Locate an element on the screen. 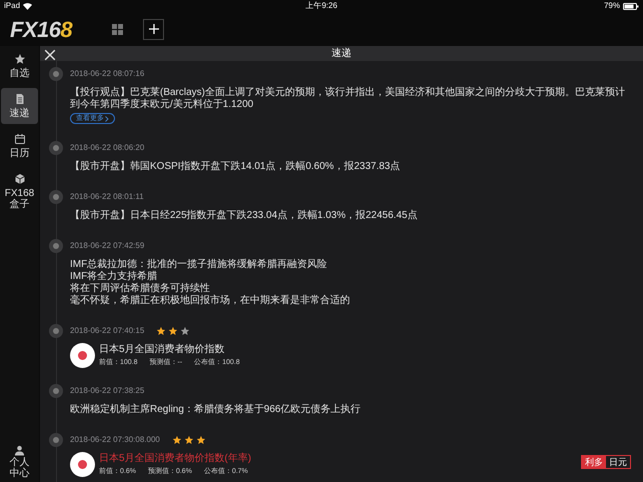 This screenshot has height=482, width=643. add-button is located at coordinates (153, 29).